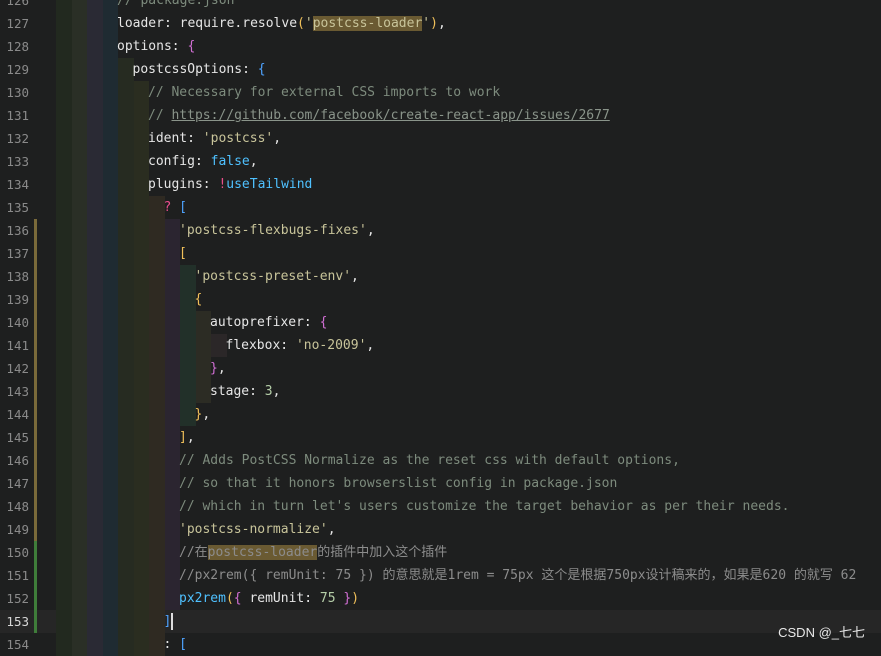 This screenshot has width=881, height=656. Describe the element at coordinates (440, 207) in the screenshot. I see `code-line: 135 ? [` at that location.